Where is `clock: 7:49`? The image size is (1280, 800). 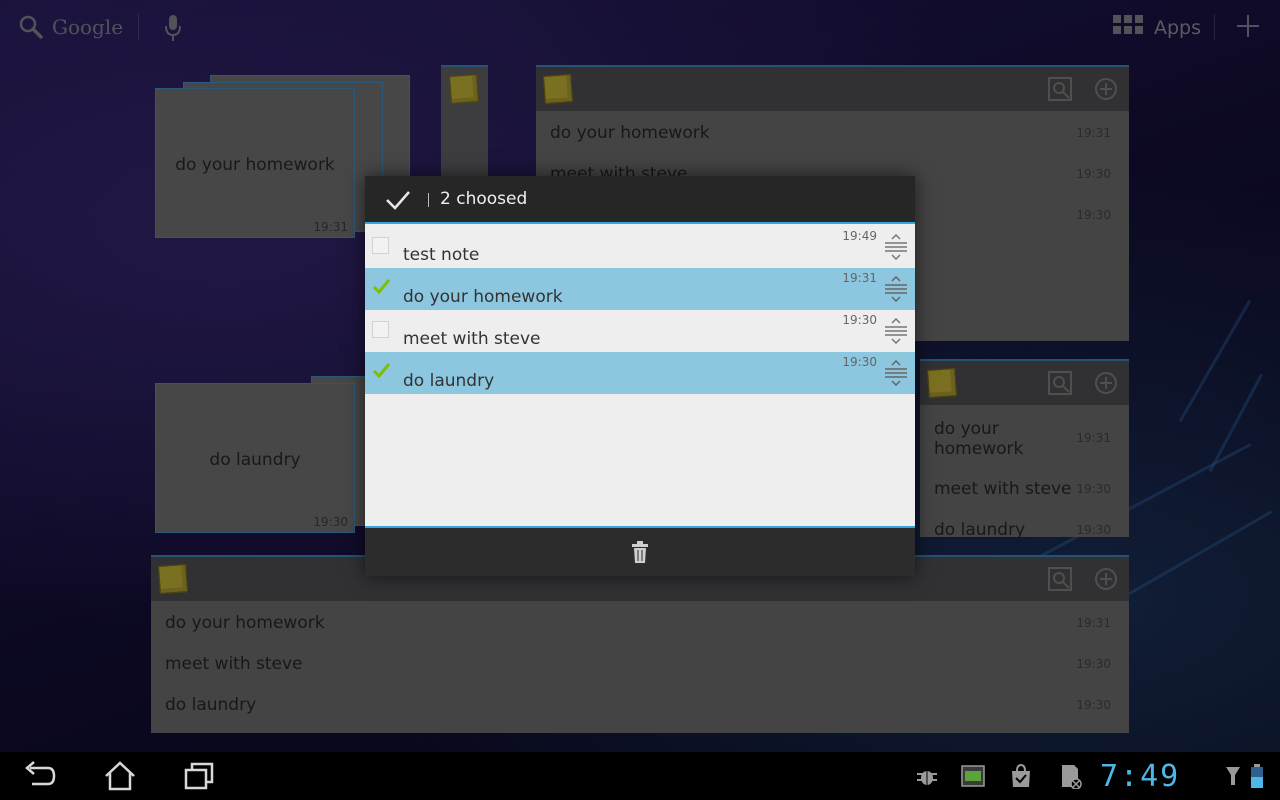
clock: 7:49 is located at coordinates (1140, 776).